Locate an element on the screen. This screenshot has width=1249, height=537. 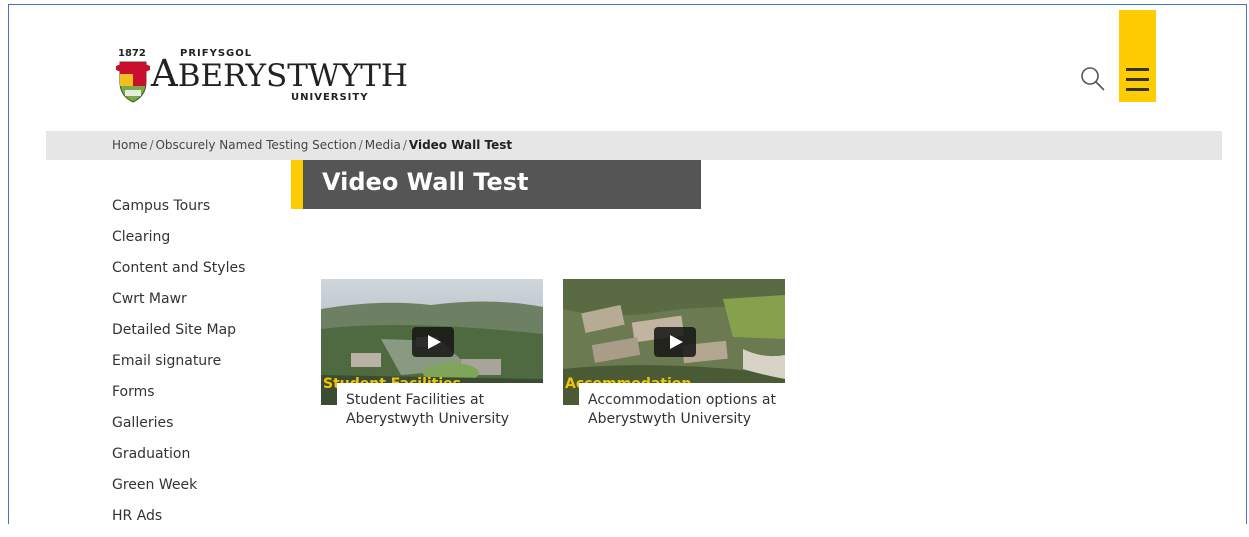
sidebar-item-detailed-site-map: Detailed Site Map is located at coordinates (197, 335).